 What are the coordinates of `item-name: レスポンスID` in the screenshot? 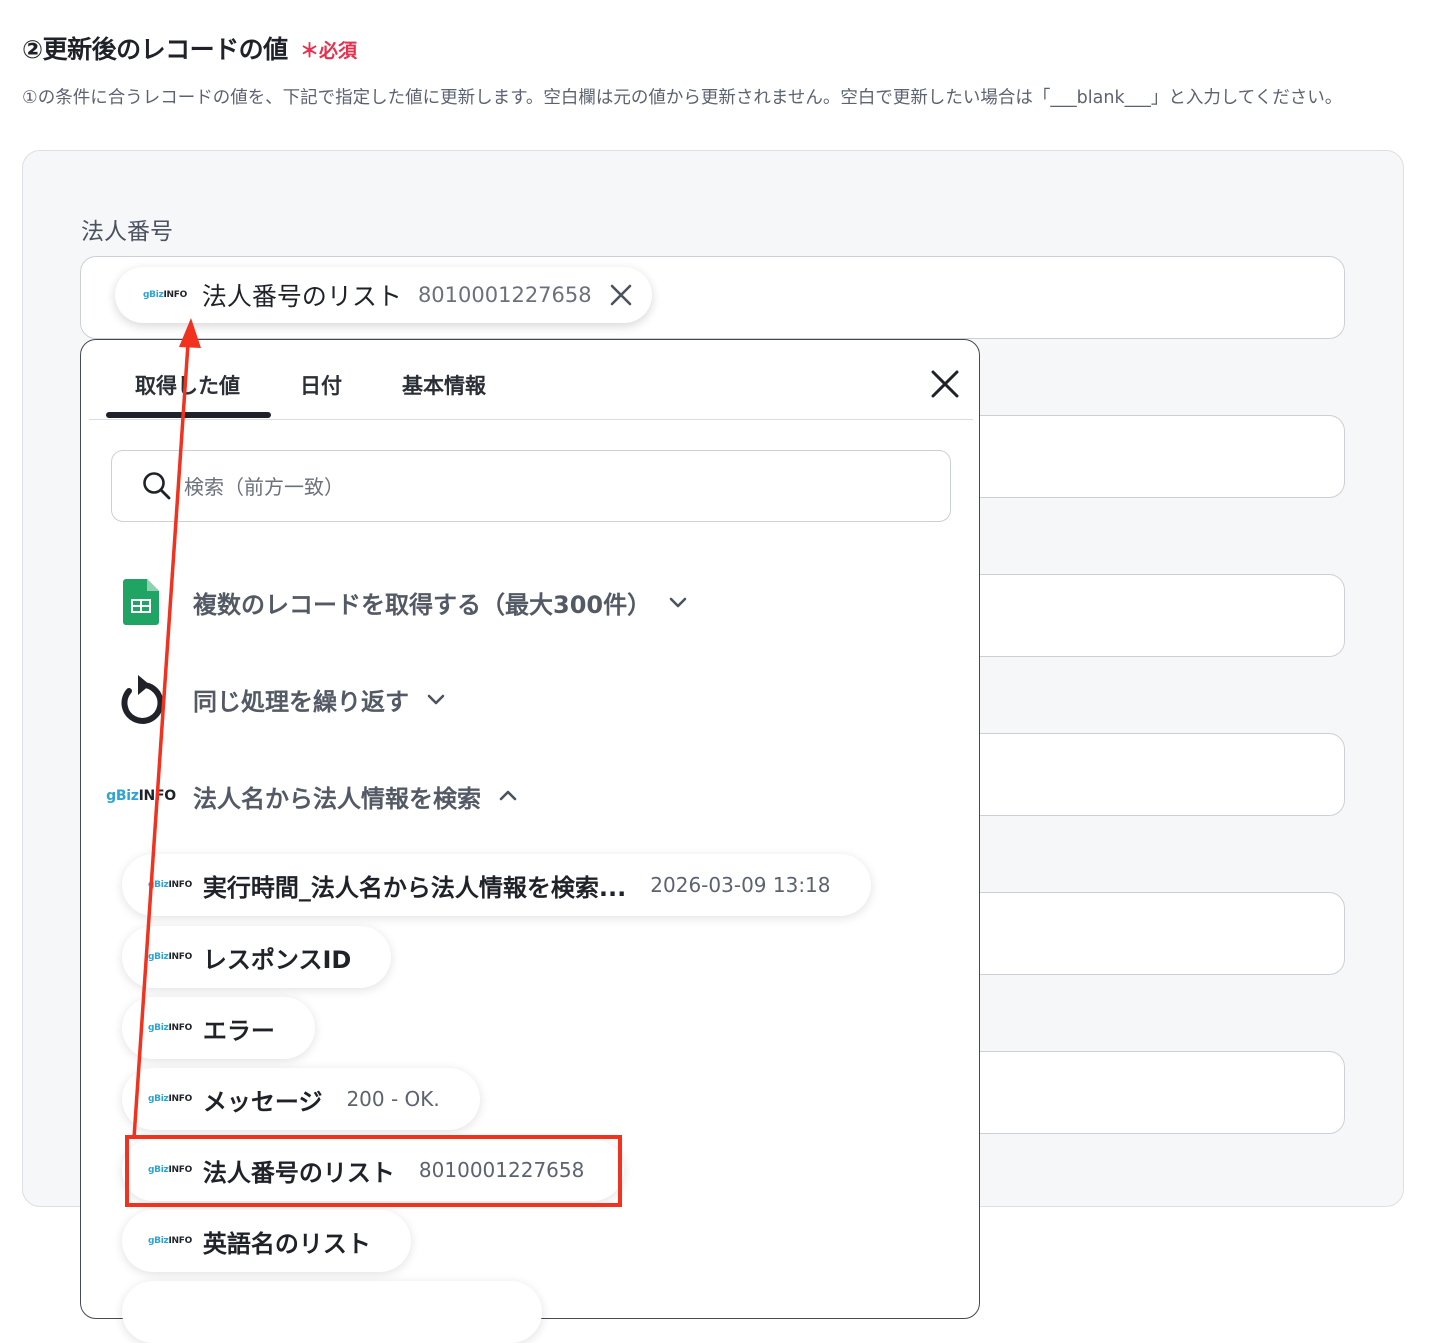 It's located at (277, 959).